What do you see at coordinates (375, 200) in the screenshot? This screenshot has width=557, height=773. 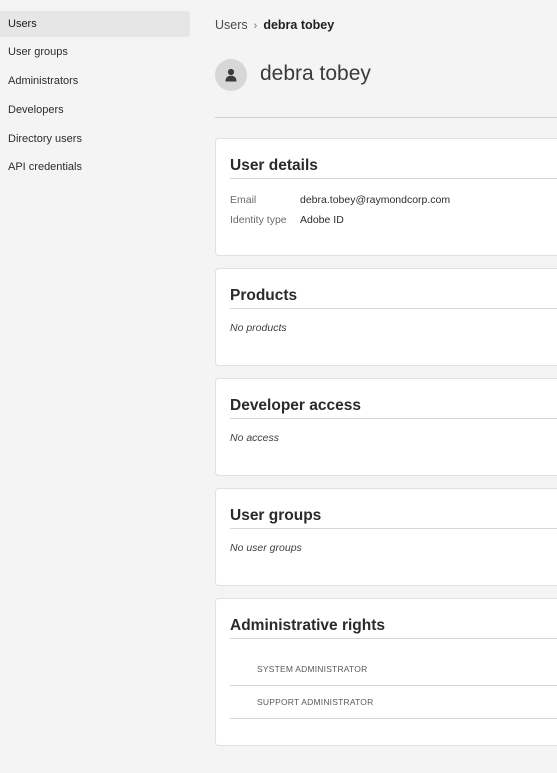 I see `email-value: debra.tobey@raymondcorp.com` at bounding box center [375, 200].